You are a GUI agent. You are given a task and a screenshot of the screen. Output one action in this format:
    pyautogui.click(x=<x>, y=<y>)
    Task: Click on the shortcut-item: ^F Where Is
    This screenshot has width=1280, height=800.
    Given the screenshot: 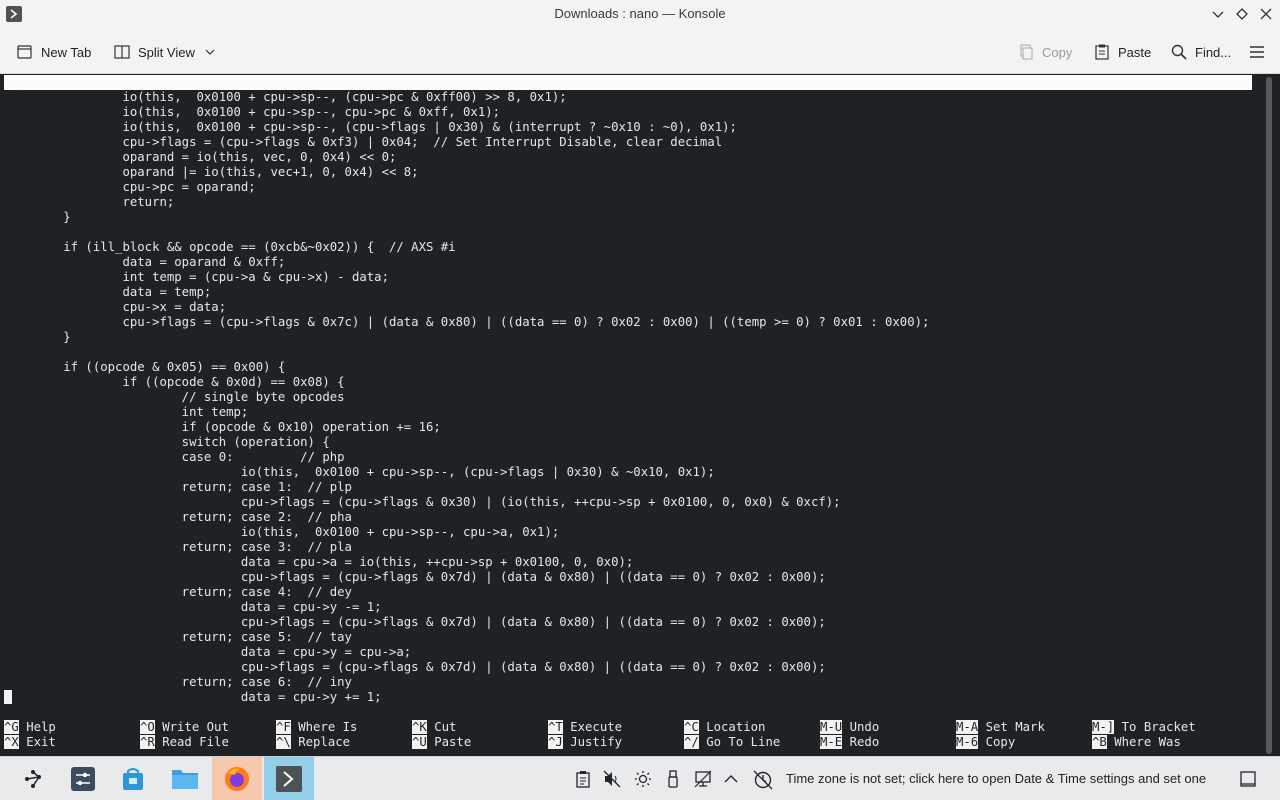 What is the action you would take?
    pyautogui.click(x=316, y=727)
    